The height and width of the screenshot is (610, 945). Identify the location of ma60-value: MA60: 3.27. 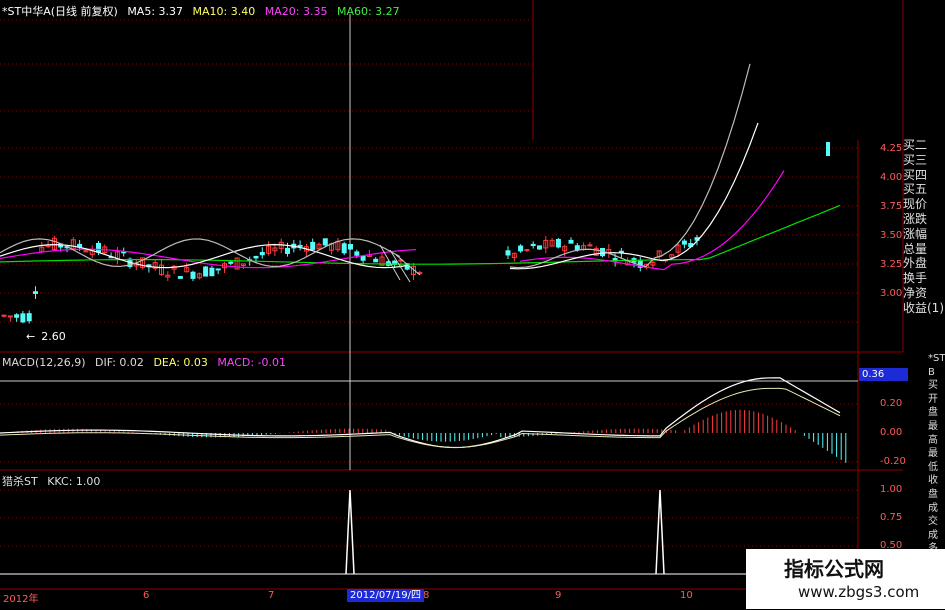
(368, 11).